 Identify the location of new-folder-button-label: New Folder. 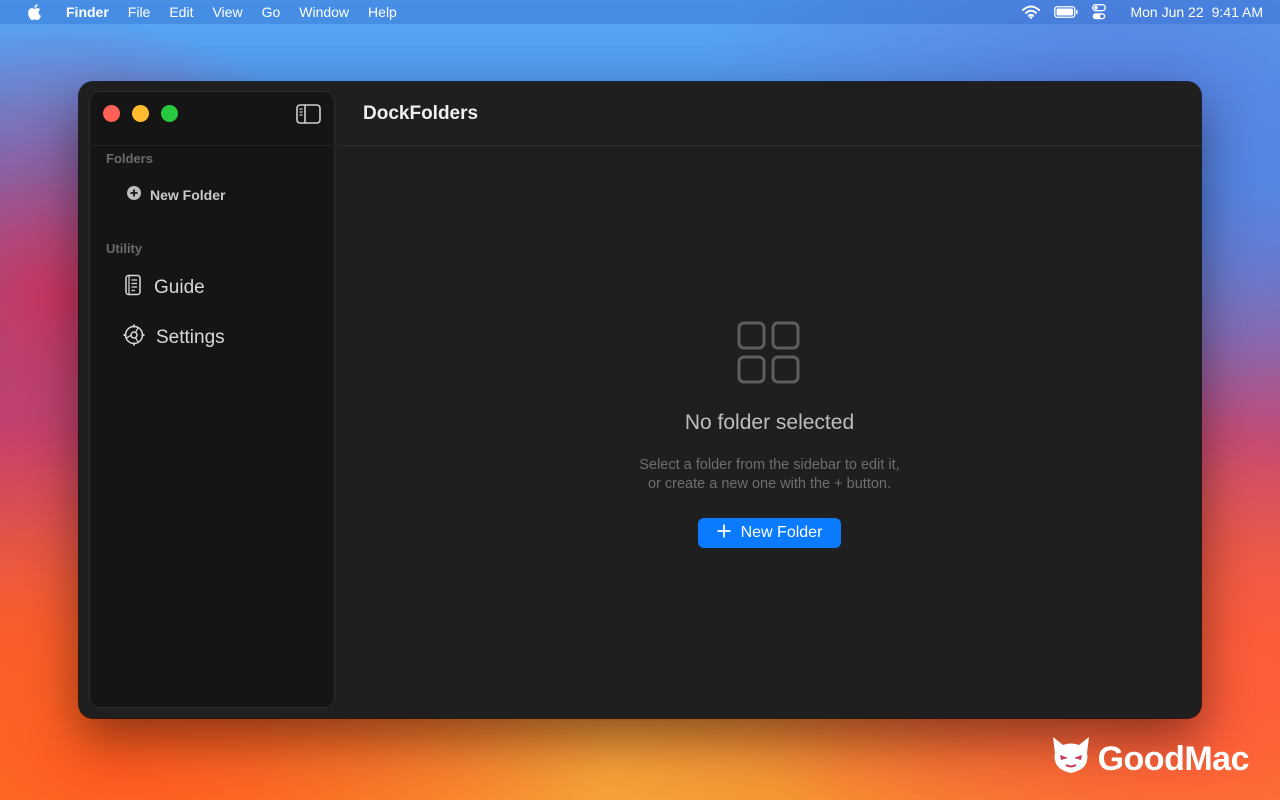
(781, 532).